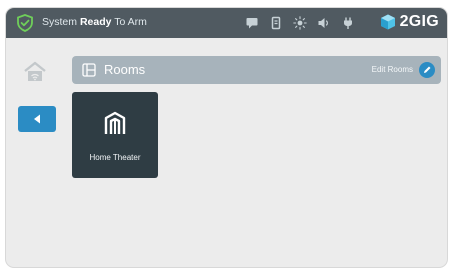 The height and width of the screenshot is (274, 453). I want to click on home-wifi-icon, so click(35, 71).